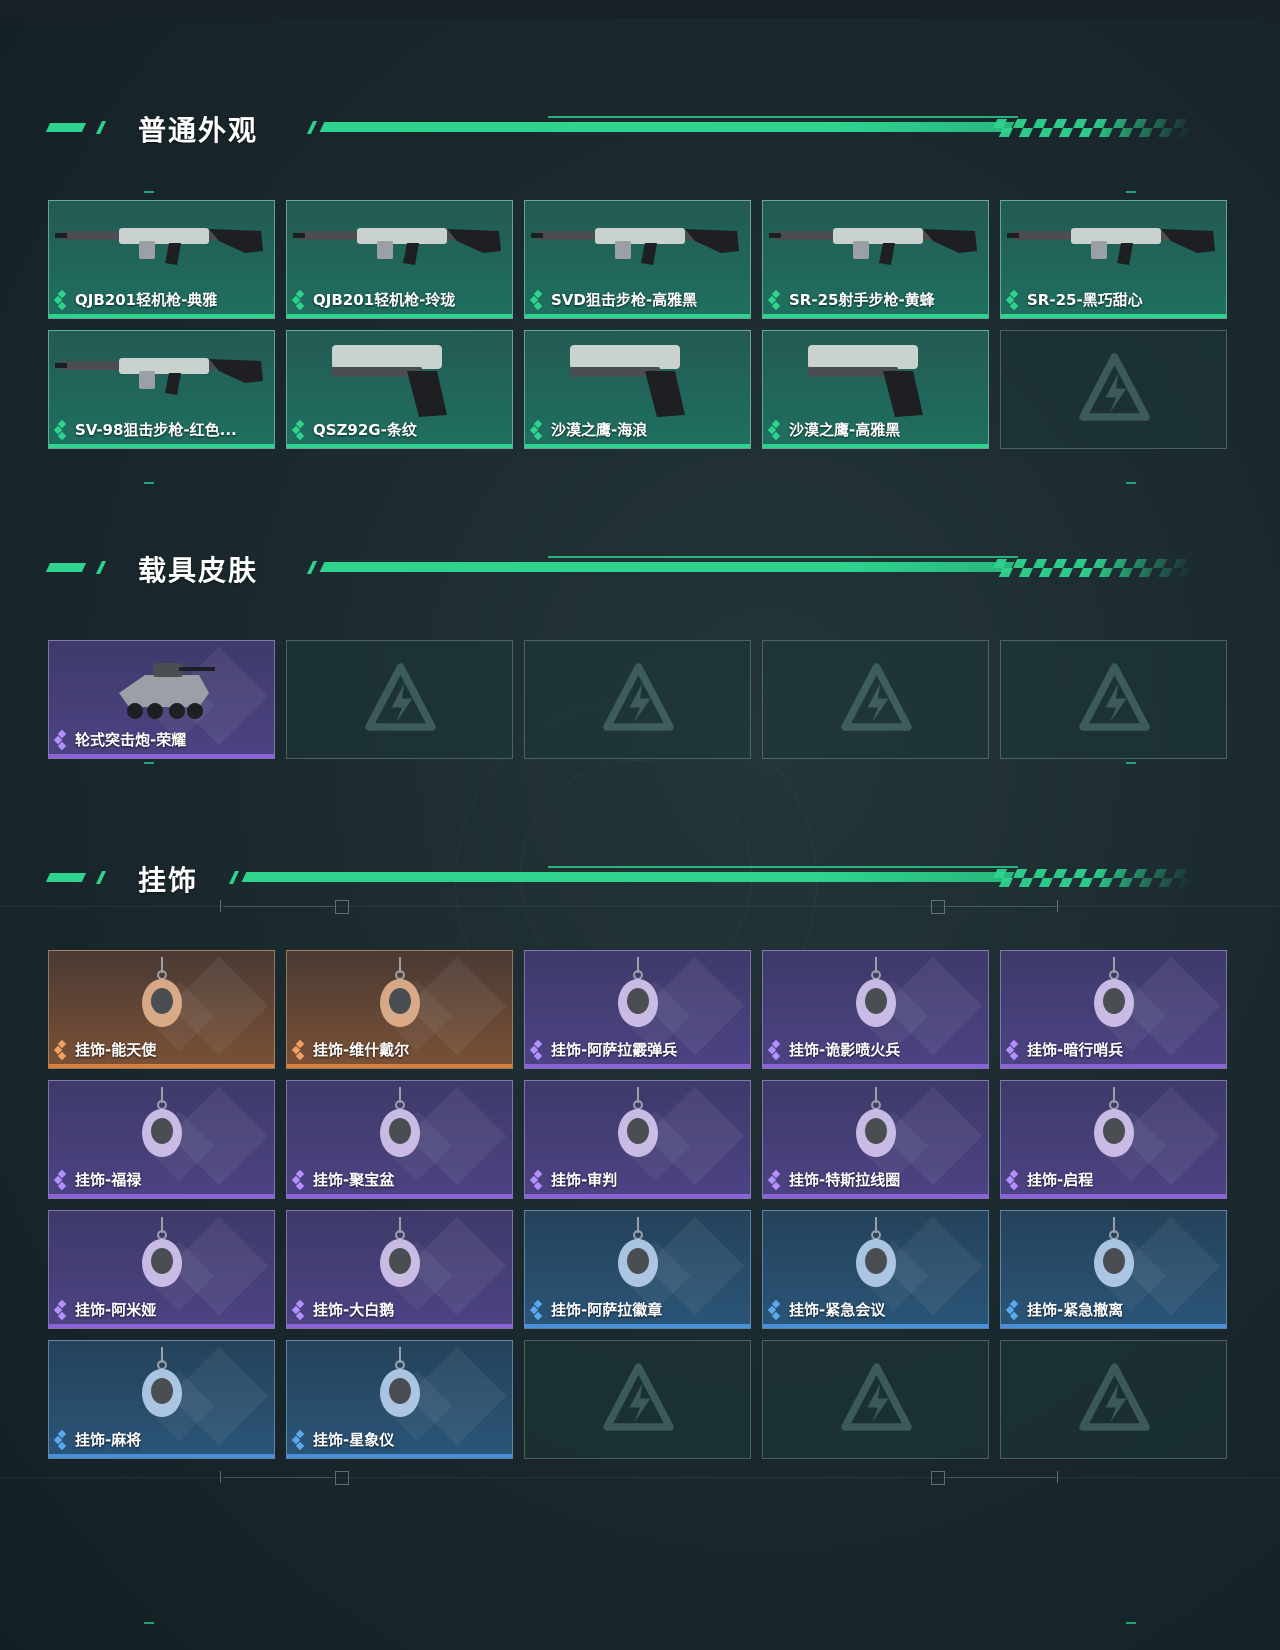 The image size is (1280, 1650). What do you see at coordinates (161, 699) in the screenshot?
I see `vehicle-skin-card: 轮式突击炮-荣耀` at bounding box center [161, 699].